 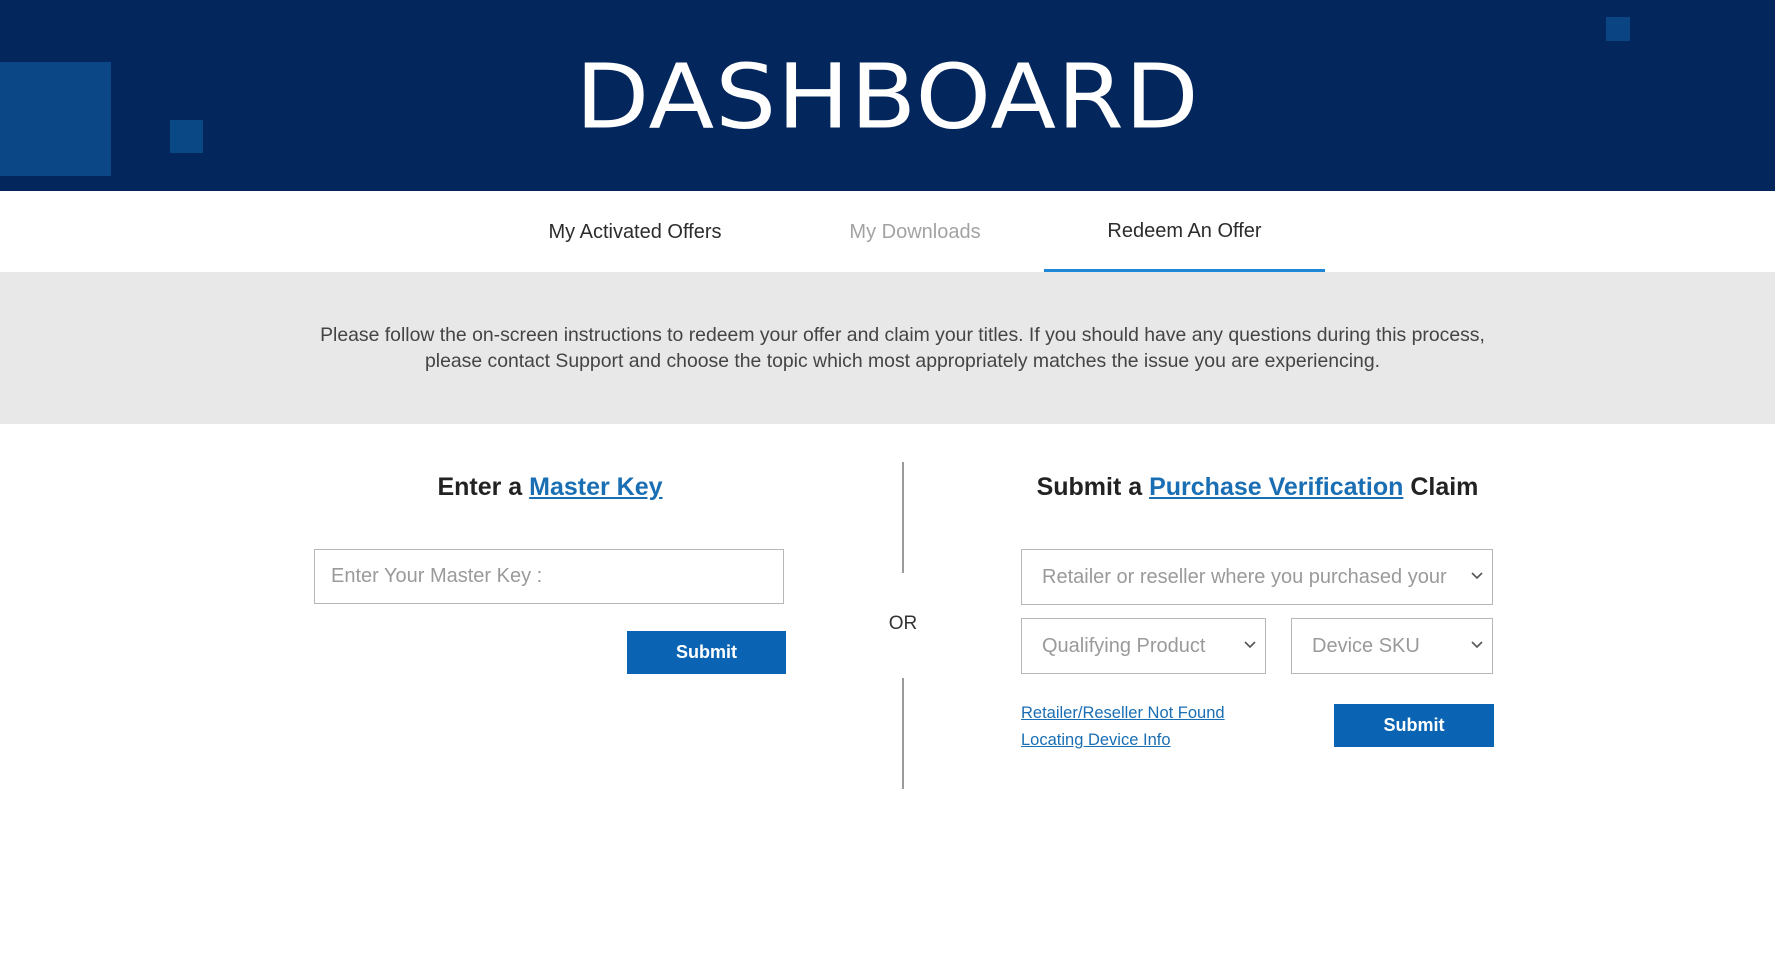 I want to click on tab-redeem-an-offer: Redeem An Offer, so click(x=1184, y=231).